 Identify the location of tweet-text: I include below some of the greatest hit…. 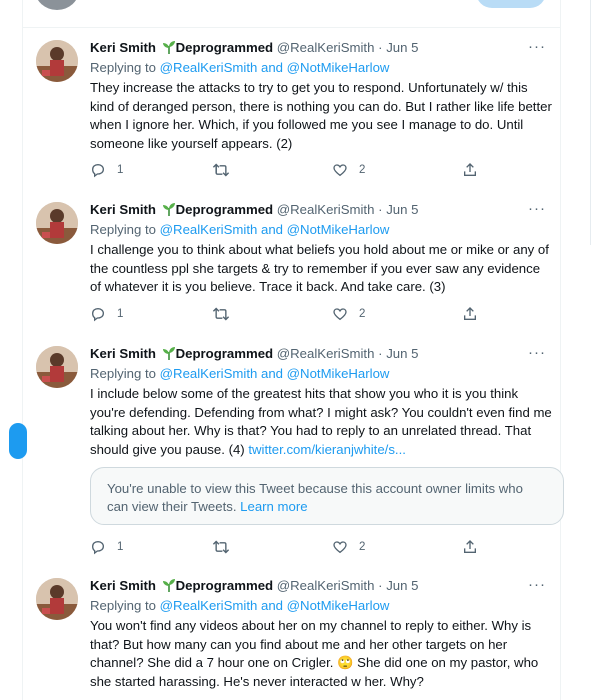
(322, 422).